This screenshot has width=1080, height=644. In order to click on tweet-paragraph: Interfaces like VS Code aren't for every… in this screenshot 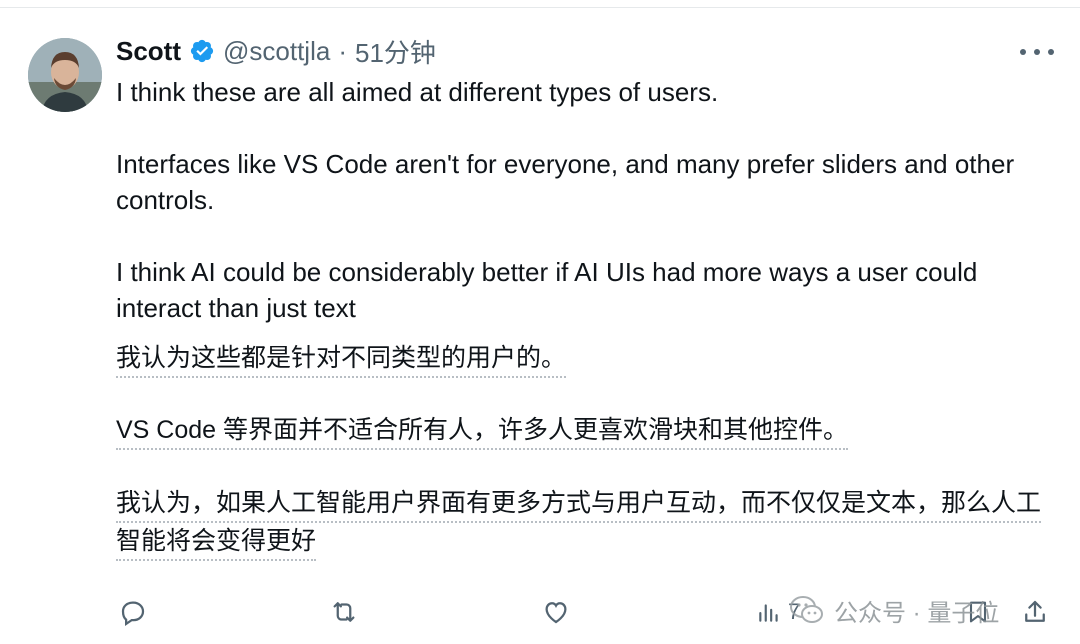, I will do `click(565, 182)`.